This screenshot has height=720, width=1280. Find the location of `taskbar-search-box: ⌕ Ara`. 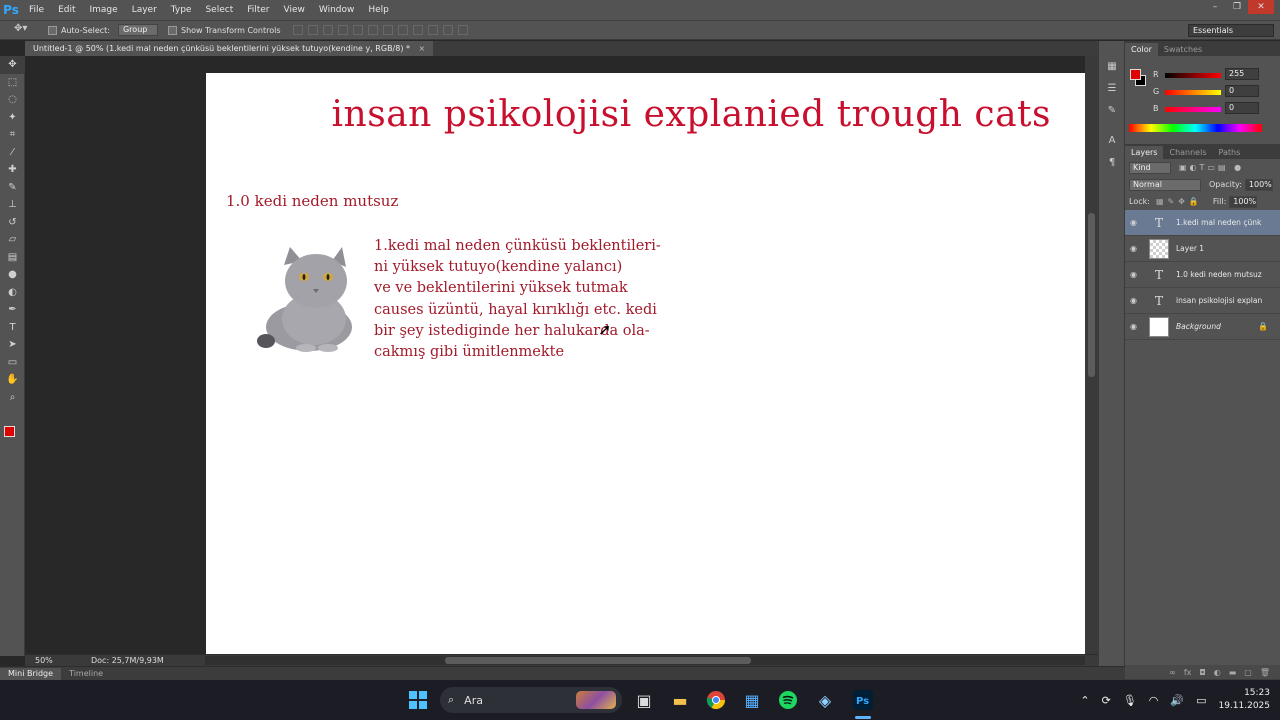

taskbar-search-box: ⌕ Ara is located at coordinates (531, 700).